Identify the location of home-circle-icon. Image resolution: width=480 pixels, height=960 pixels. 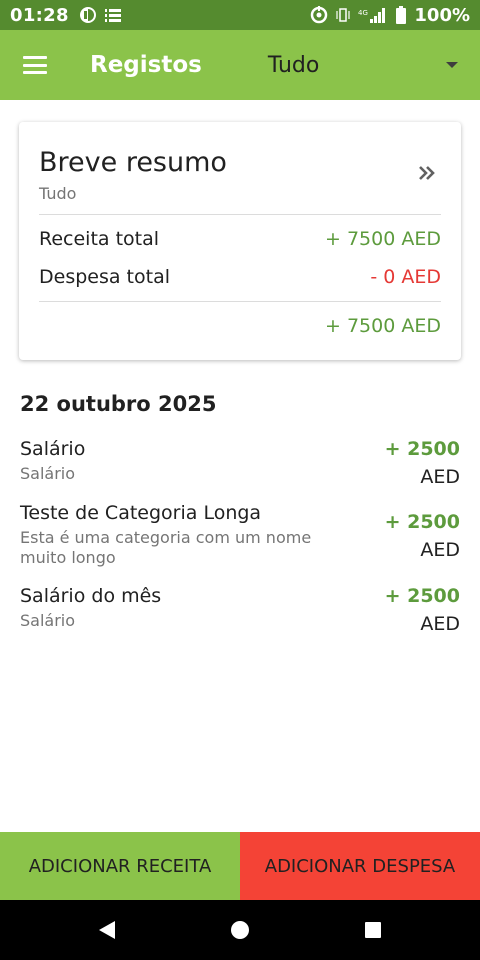
(239, 930).